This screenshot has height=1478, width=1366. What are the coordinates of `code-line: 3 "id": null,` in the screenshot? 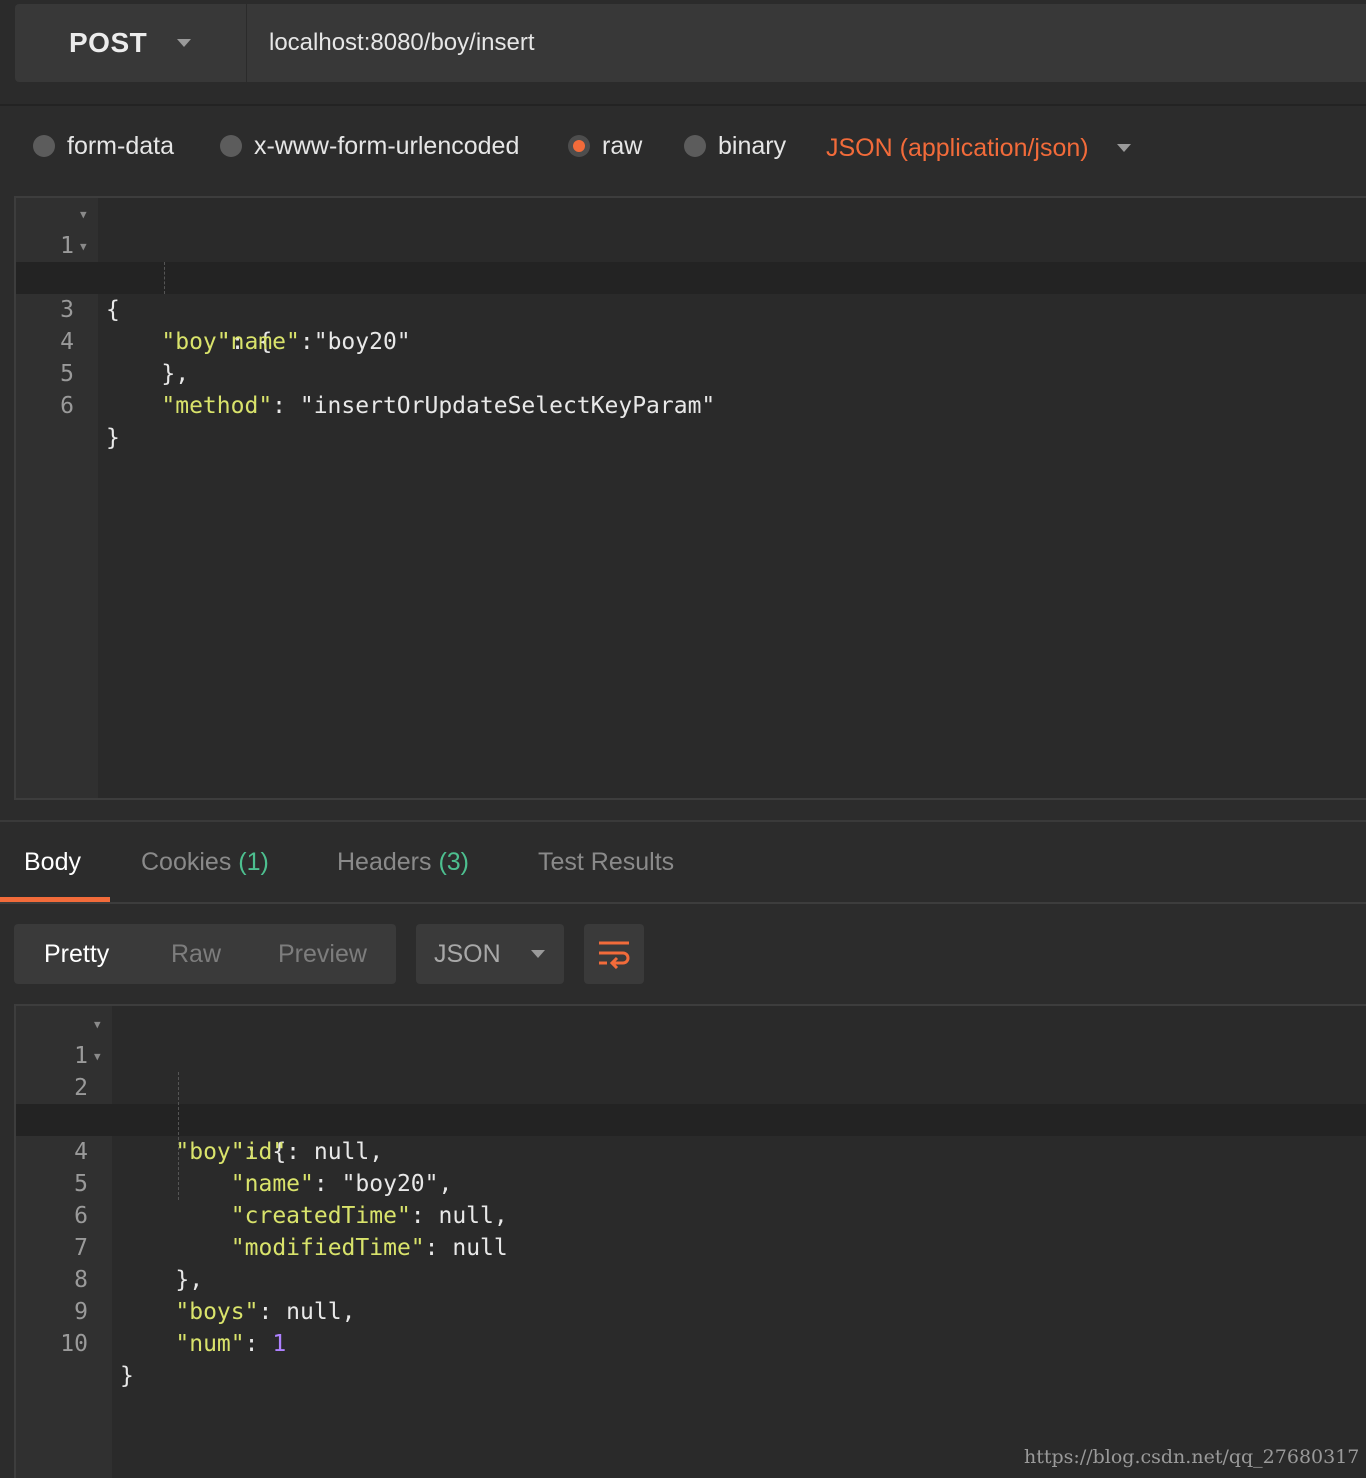 It's located at (691, 1118).